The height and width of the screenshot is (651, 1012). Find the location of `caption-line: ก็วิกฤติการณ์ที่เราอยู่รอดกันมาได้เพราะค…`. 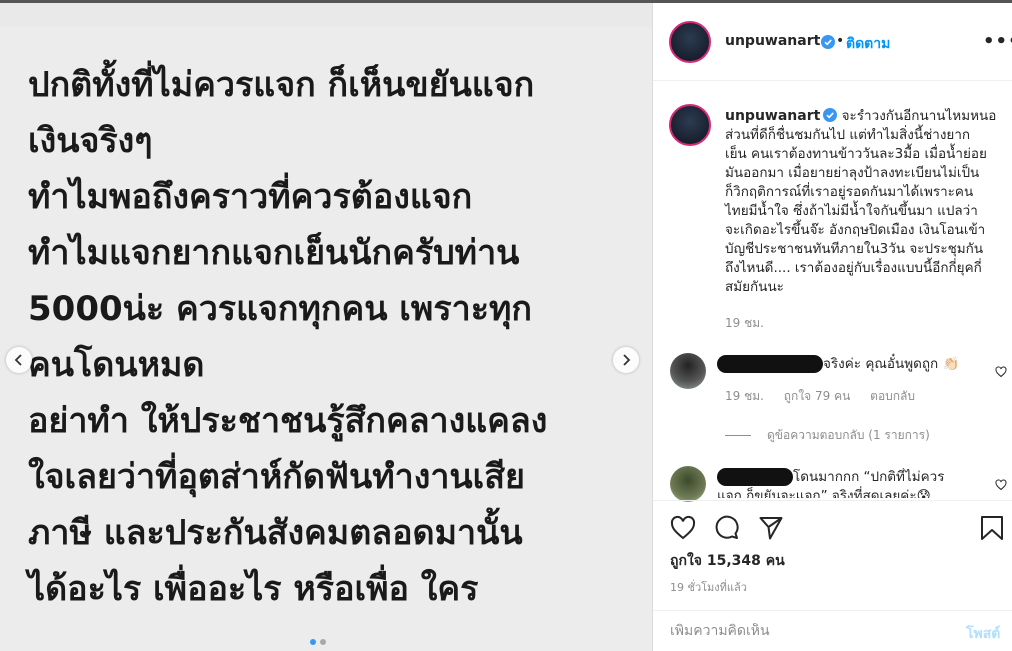

caption-line: ก็วิกฤติการณ์ที่เราอยู่รอดกันมาได้เพราะค… is located at coordinates (849, 192).